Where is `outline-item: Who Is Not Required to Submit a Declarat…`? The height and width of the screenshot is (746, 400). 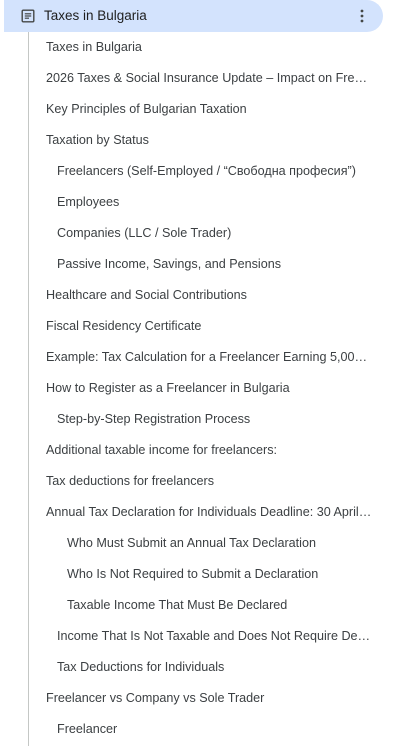
outline-item: Who Is Not Required to Submit a Declarat… is located at coordinates (219, 574).